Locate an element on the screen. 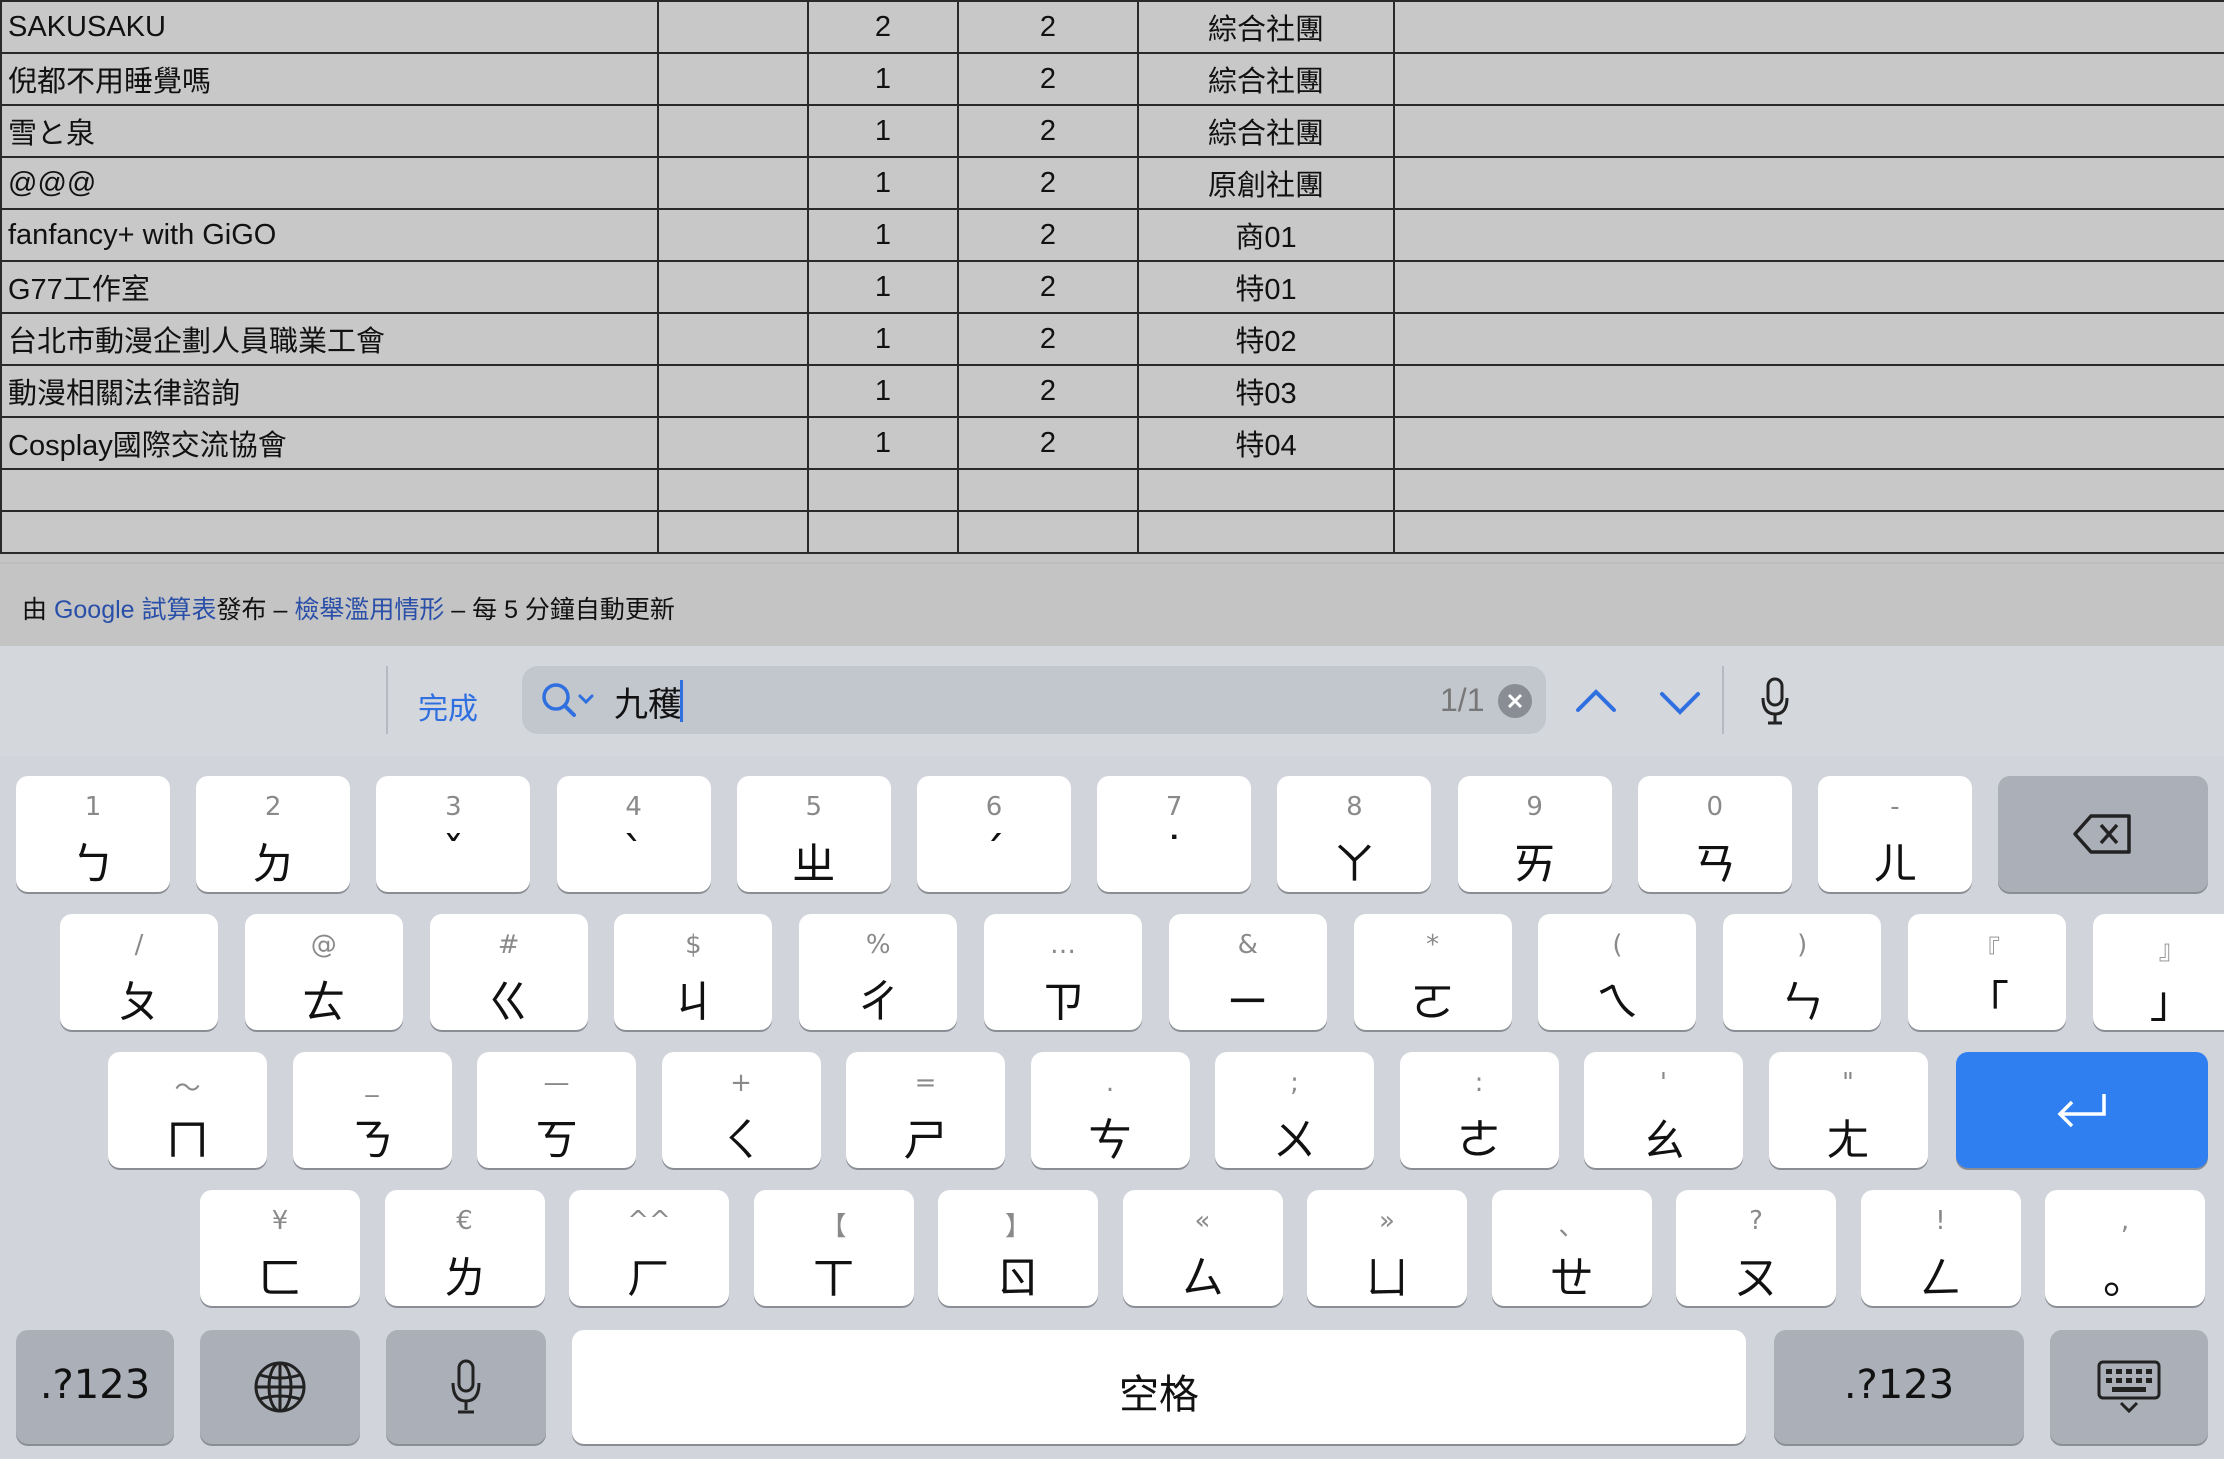 The image size is (2224, 1459). key-row4-1: € ㄌ is located at coordinates (464, 1248).